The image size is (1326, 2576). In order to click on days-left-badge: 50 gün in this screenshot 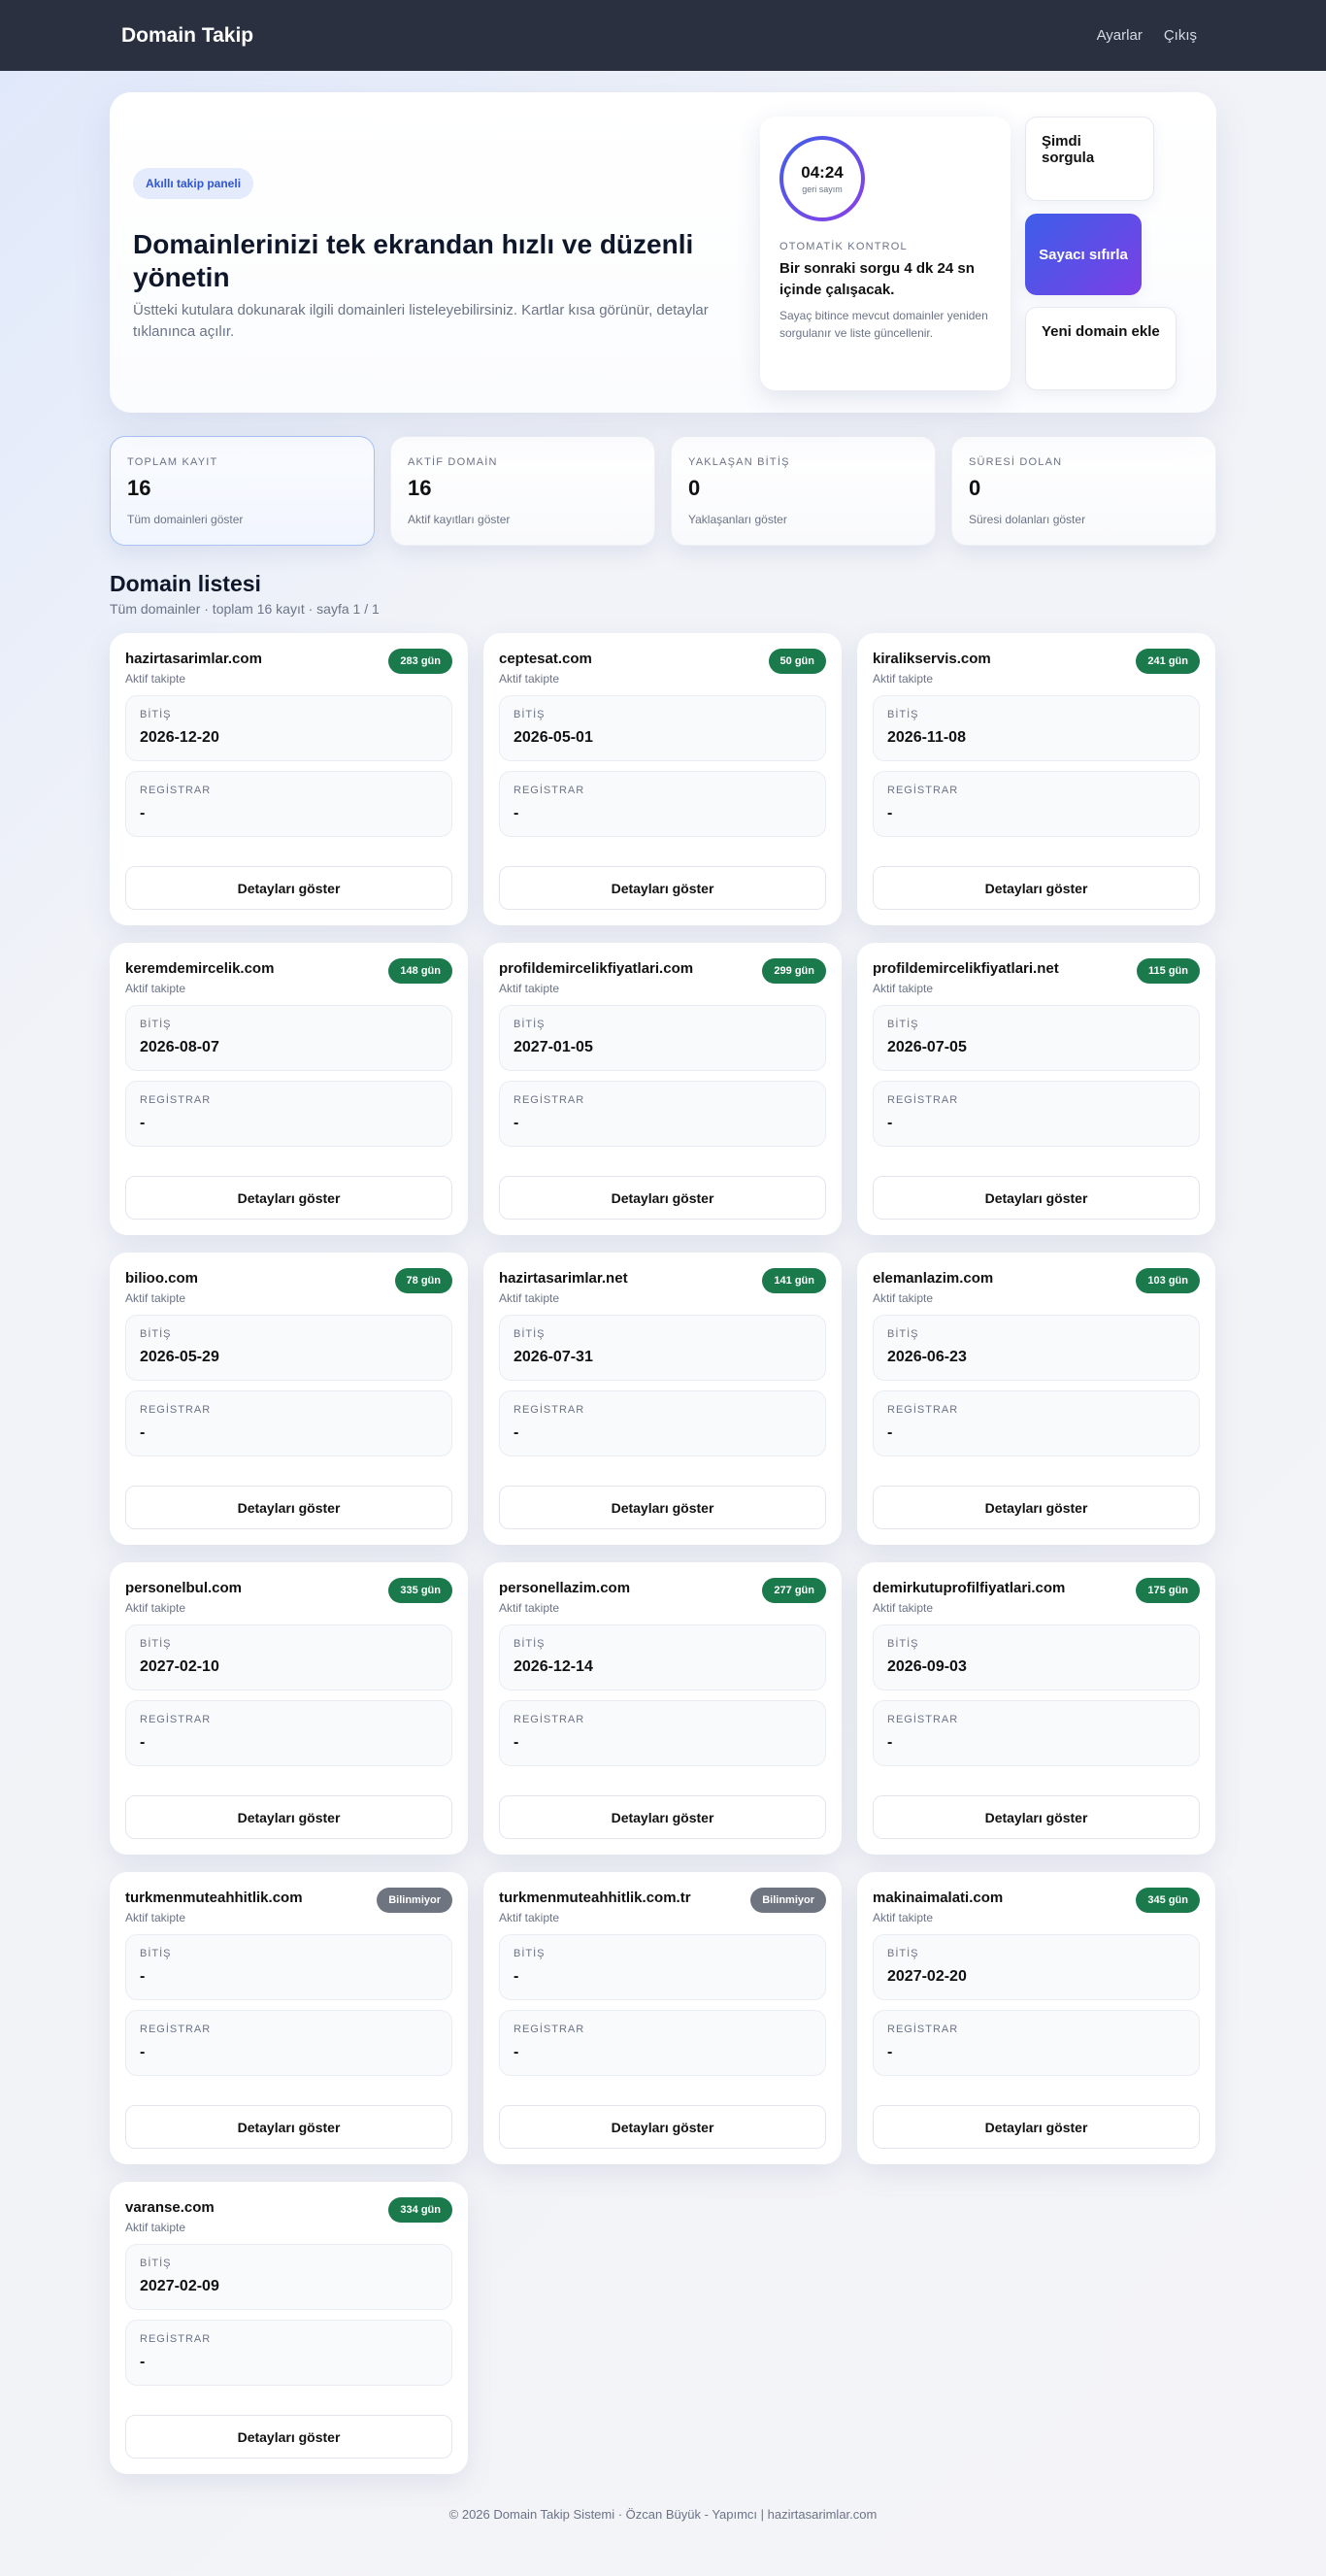, I will do `click(797, 662)`.